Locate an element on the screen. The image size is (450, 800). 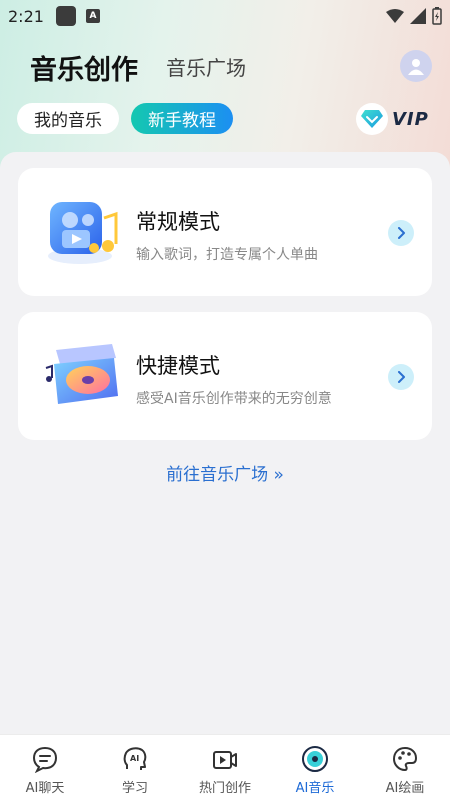
nav-item-learning: AI 学习 is located at coordinates (135, 767).